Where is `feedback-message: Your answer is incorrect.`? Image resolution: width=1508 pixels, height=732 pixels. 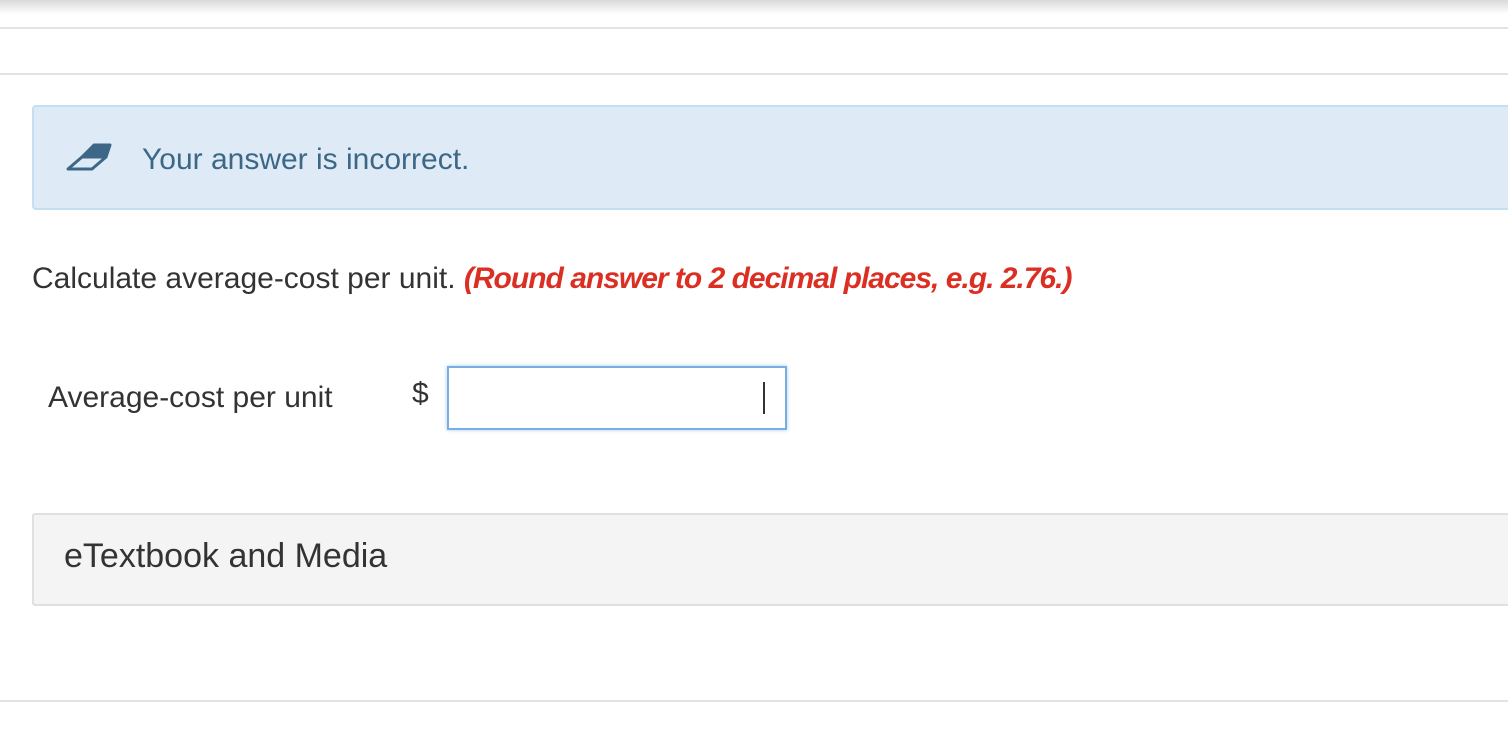
feedback-message: Your answer is incorrect. is located at coordinates (306, 159).